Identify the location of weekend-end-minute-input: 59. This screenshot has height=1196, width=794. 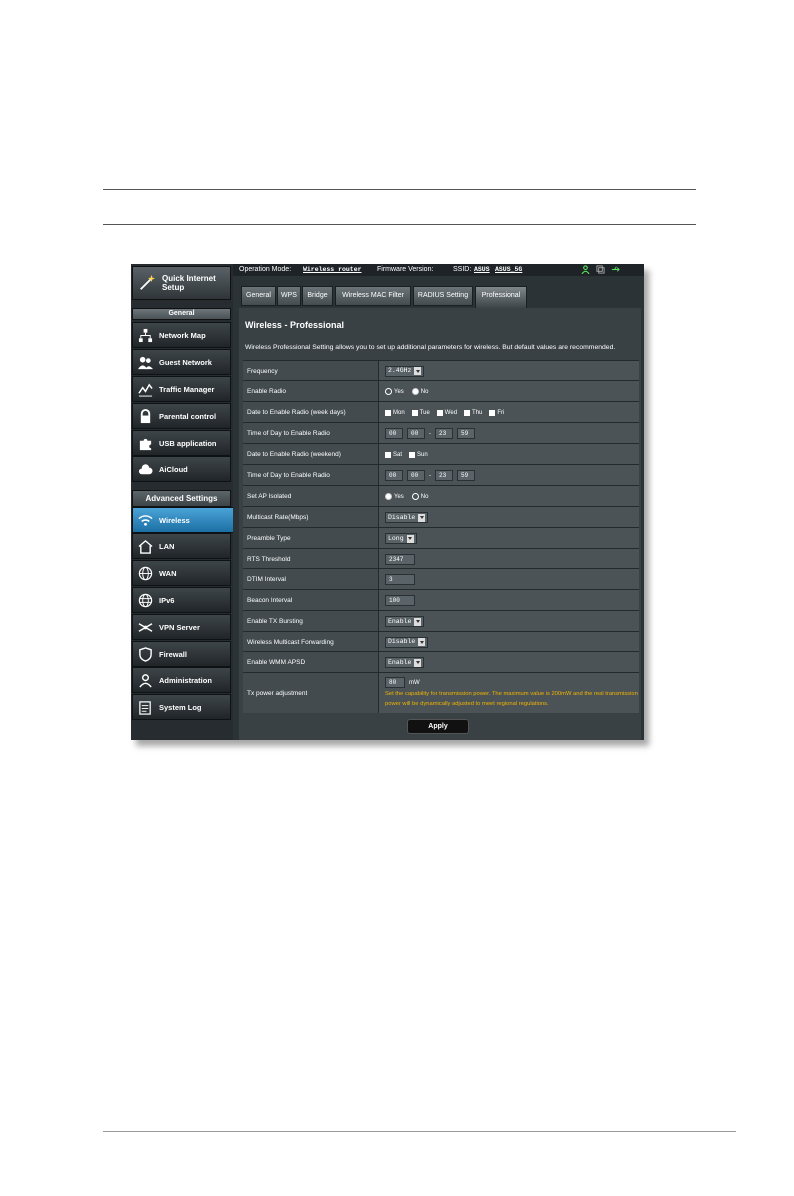
(466, 475).